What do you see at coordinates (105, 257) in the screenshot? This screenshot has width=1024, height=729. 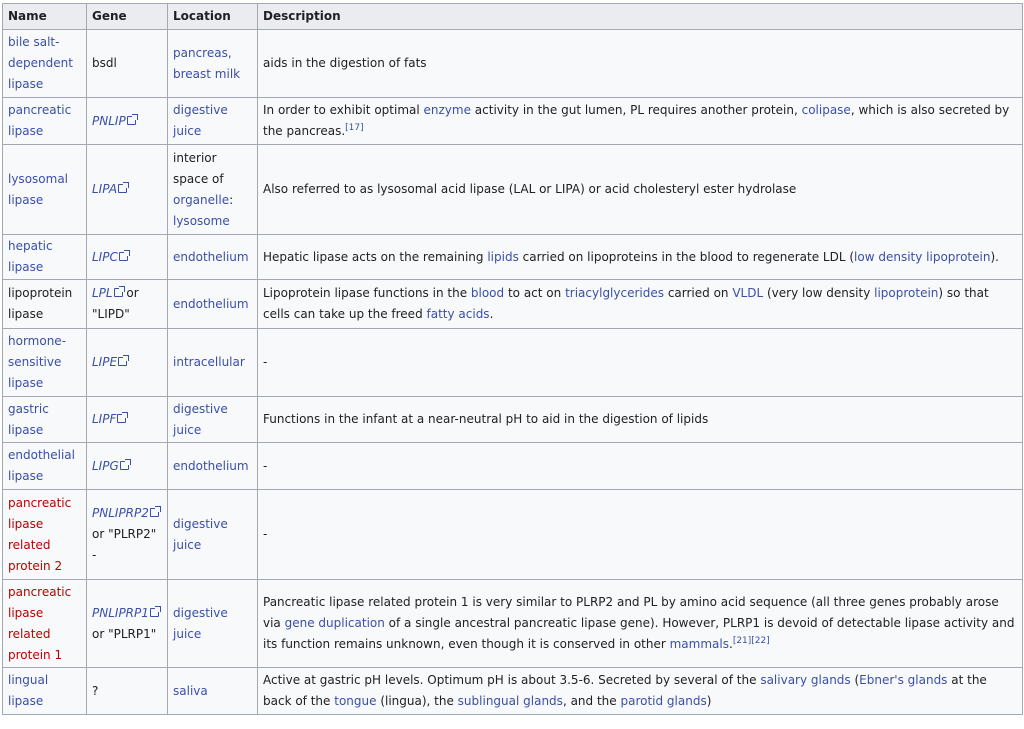 I see `gene-external-link: LIPC` at bounding box center [105, 257].